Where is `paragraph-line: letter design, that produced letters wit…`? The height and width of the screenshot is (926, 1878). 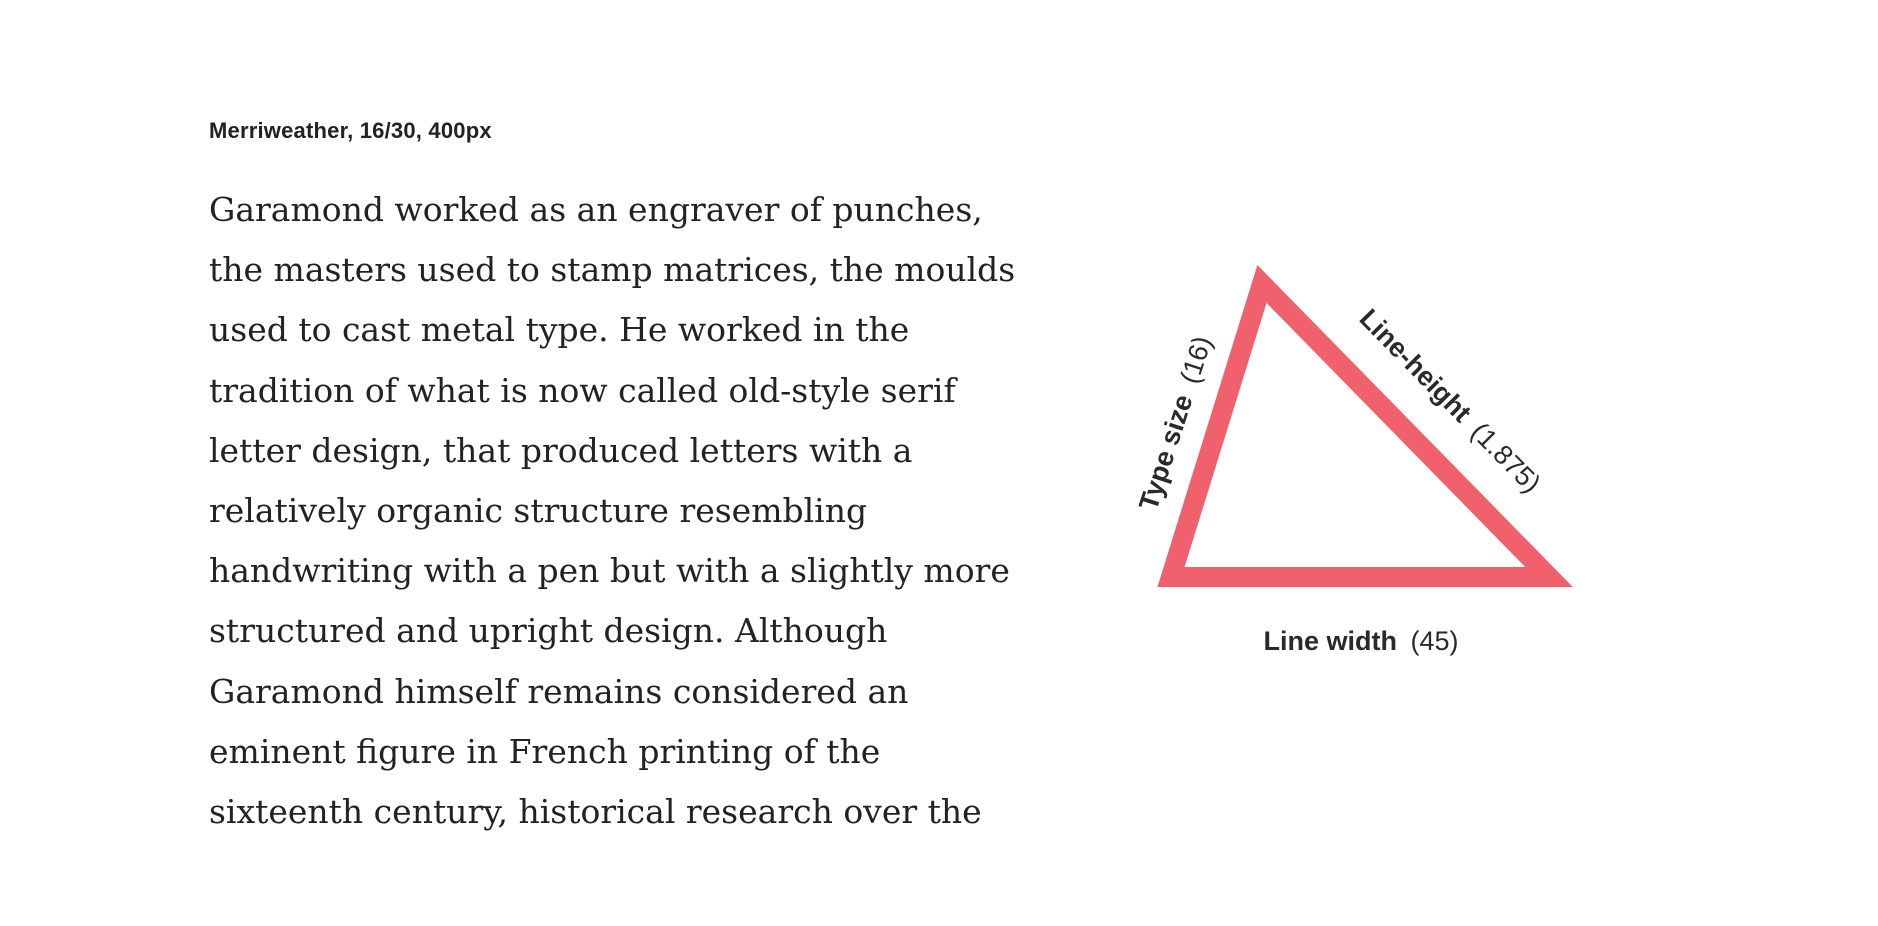
paragraph-line: letter design, that produced letters wit… is located at coordinates (561, 450).